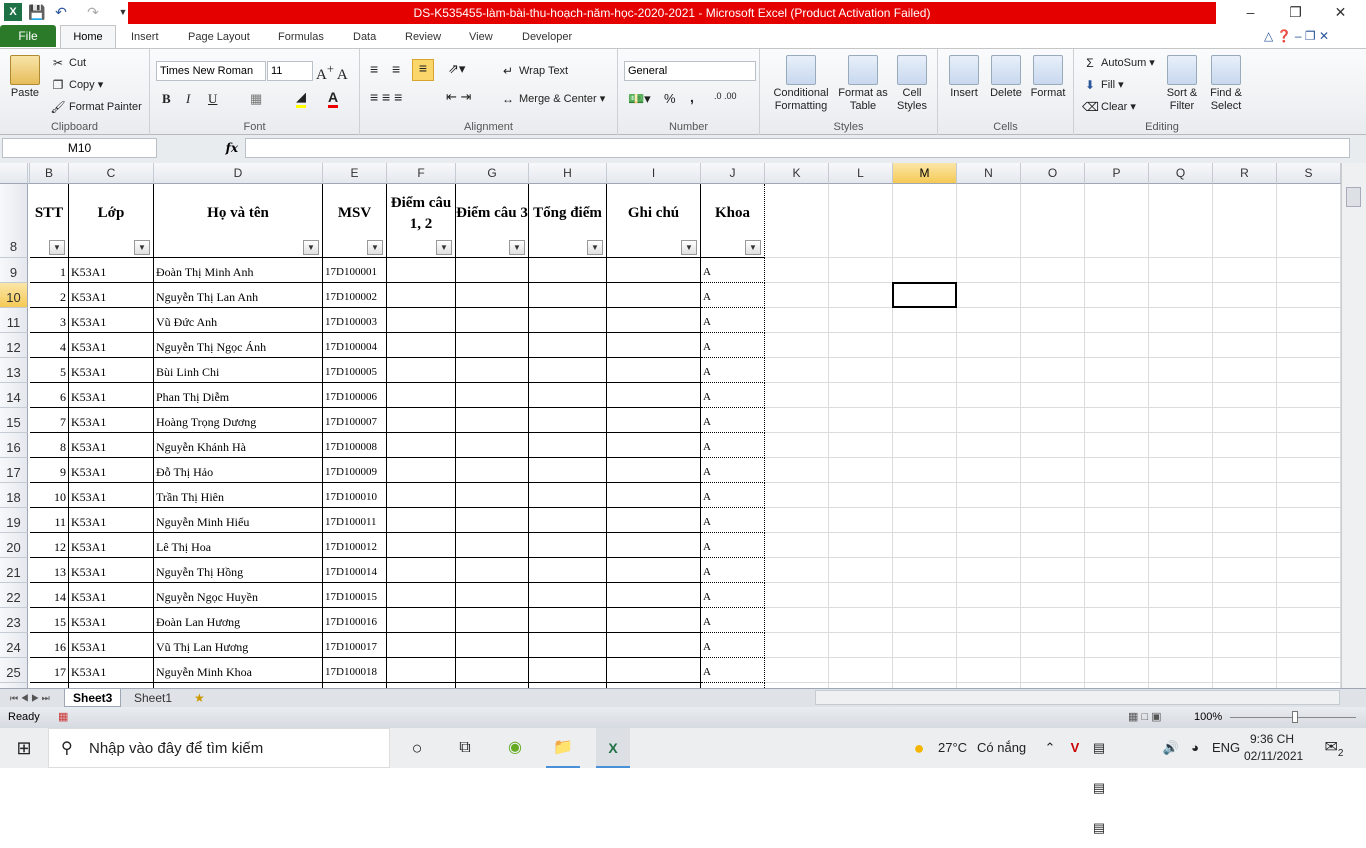 The image size is (1366, 848). What do you see at coordinates (1353, 425) in the screenshot?
I see `vertical-scrollbar` at bounding box center [1353, 425].